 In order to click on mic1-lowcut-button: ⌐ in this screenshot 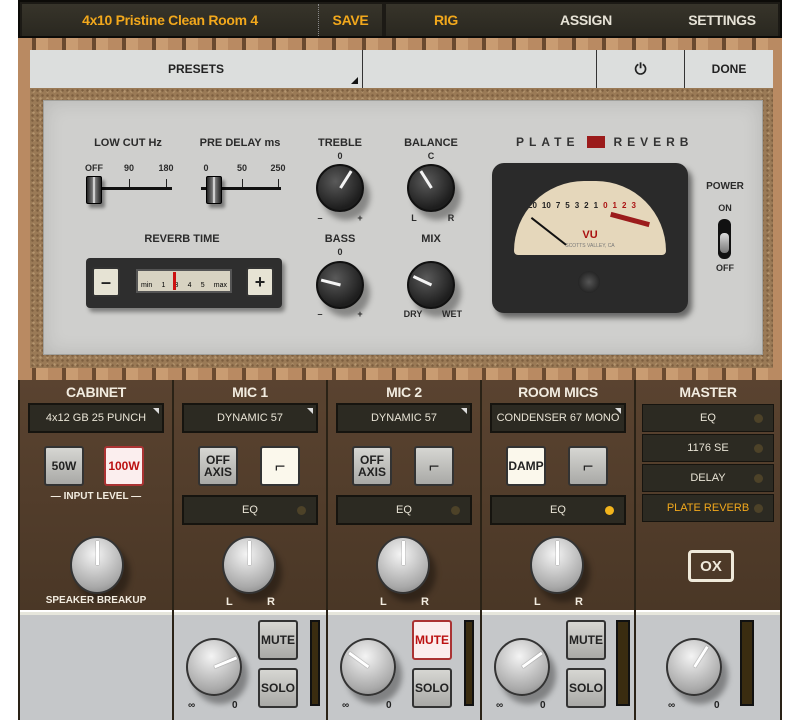, I will do `click(280, 466)`.